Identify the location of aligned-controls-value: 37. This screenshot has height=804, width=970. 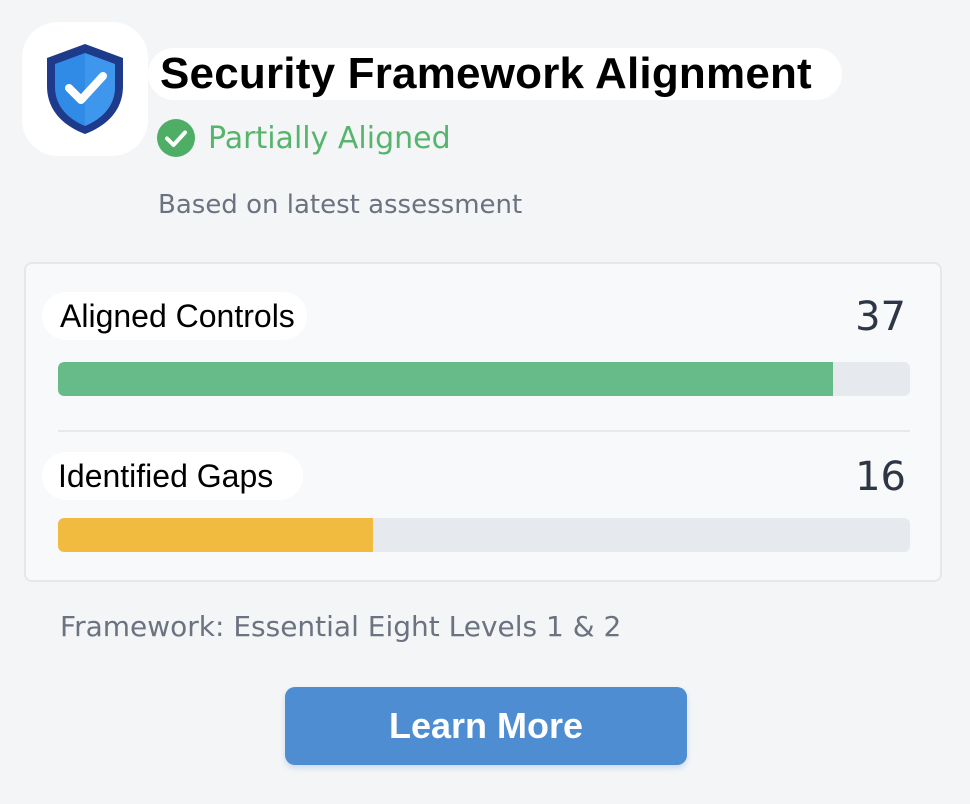
(880, 317).